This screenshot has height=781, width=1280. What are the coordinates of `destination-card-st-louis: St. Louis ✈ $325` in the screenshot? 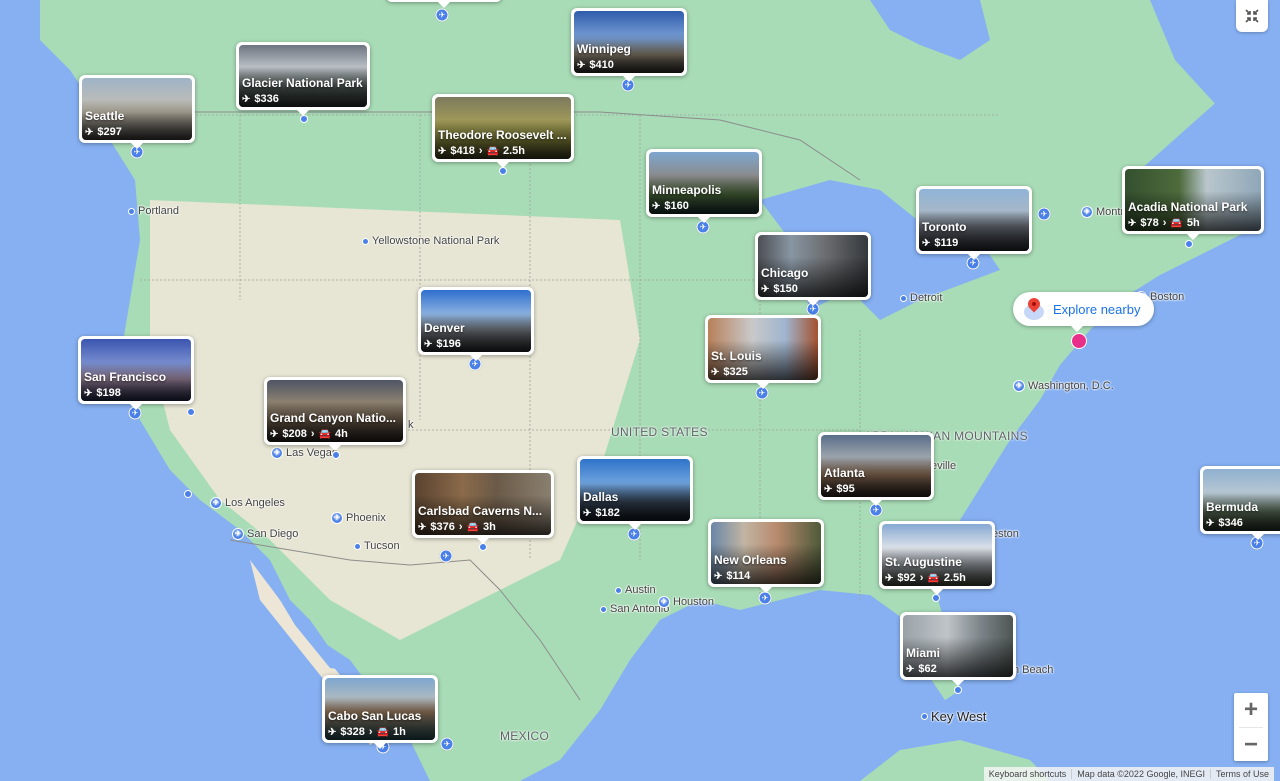 It's located at (763, 352).